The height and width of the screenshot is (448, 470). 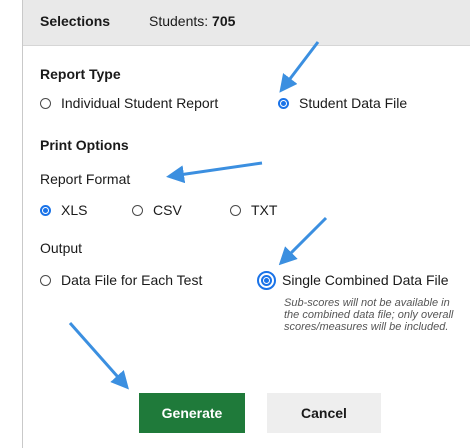 I want to click on radio-single-combined-data-file: Single Combined Data File, so click(x=353, y=280).